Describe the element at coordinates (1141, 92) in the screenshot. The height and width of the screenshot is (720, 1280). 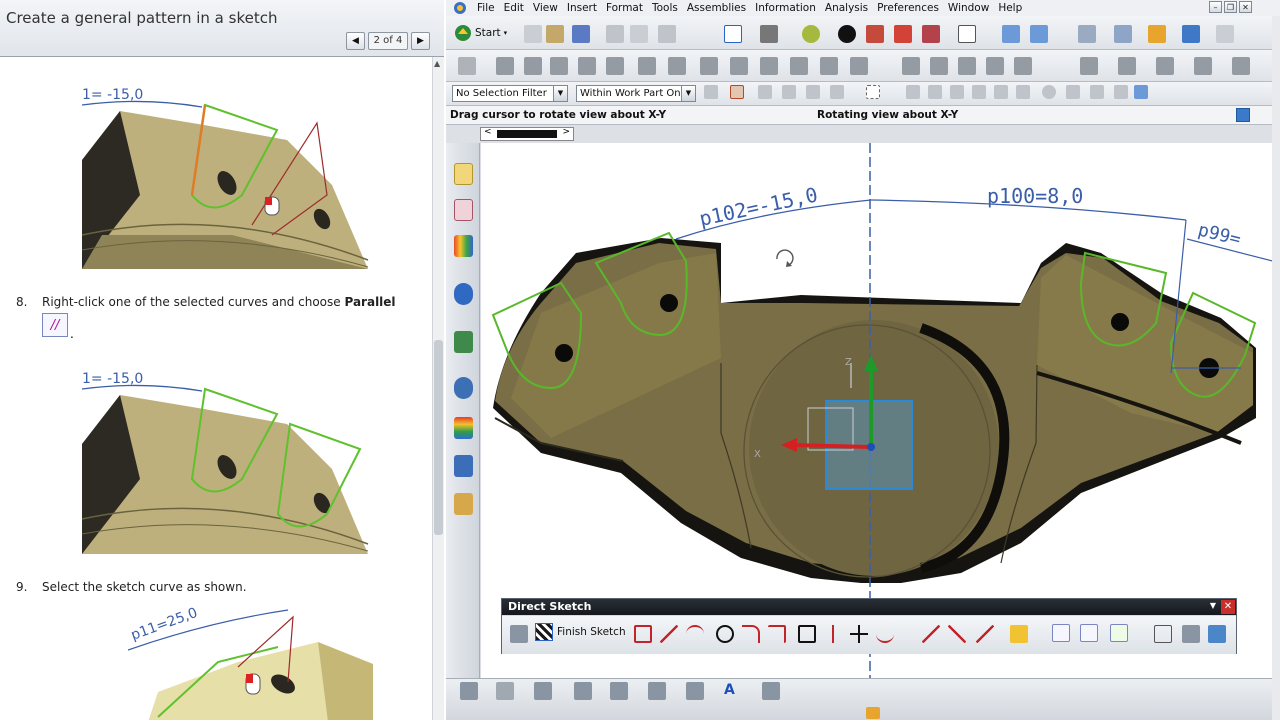
I see `snap-bounded-icon` at that location.